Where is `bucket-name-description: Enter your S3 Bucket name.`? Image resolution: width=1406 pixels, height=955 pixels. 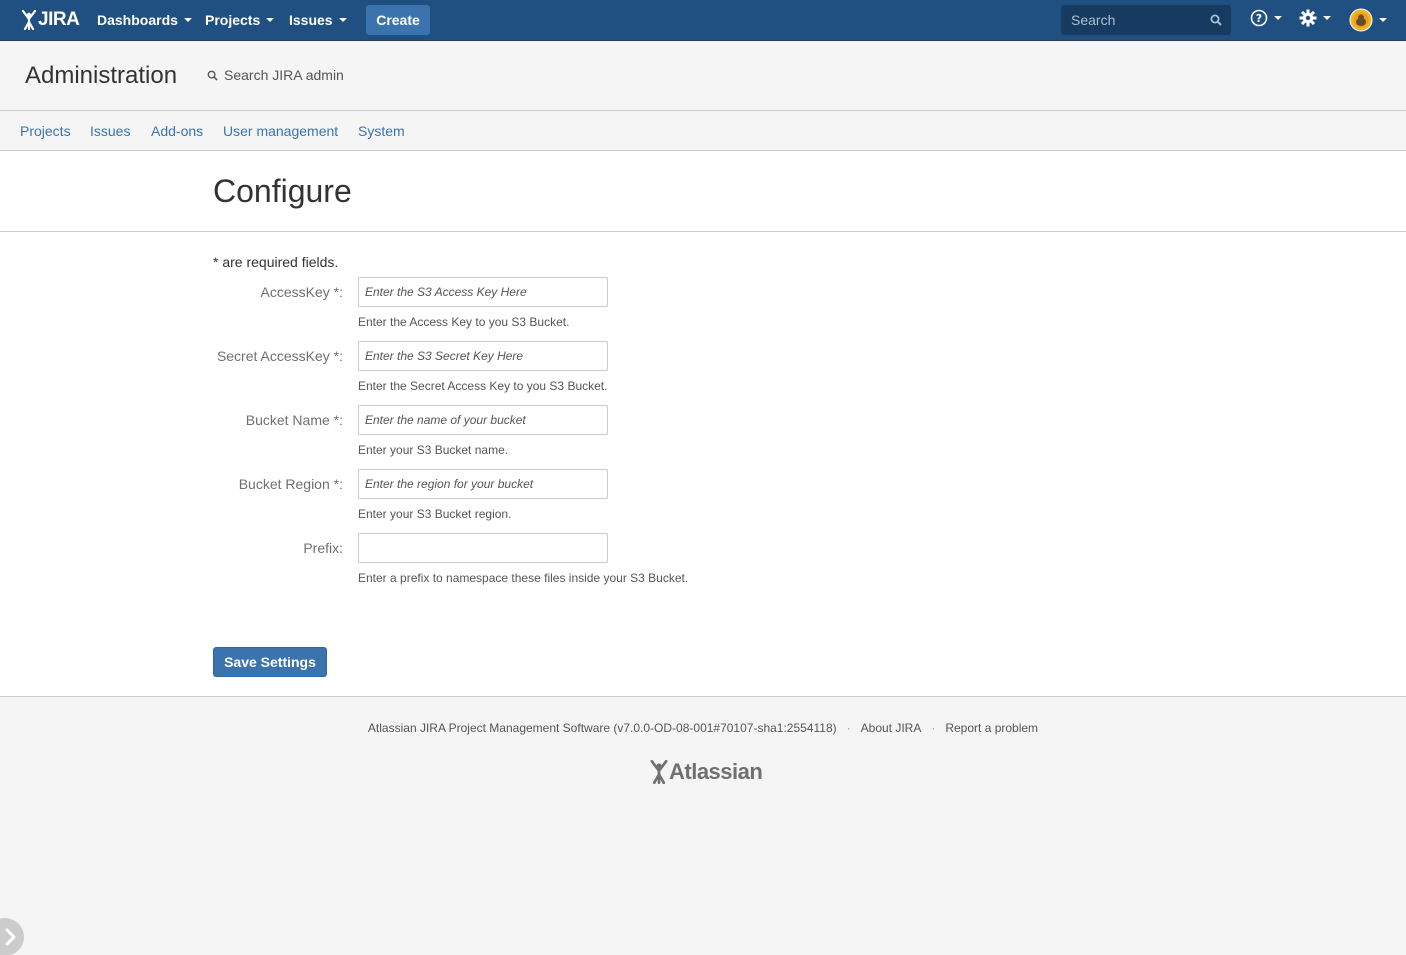 bucket-name-description: Enter your S3 Bucket name. is located at coordinates (433, 450).